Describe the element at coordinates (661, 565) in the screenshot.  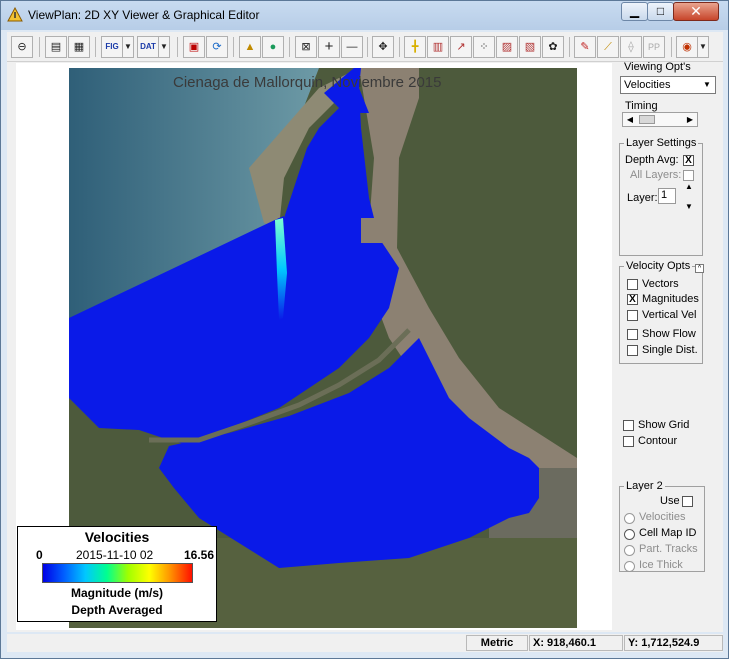
I see `radio-ice-thick-label: Ice Thick` at that location.